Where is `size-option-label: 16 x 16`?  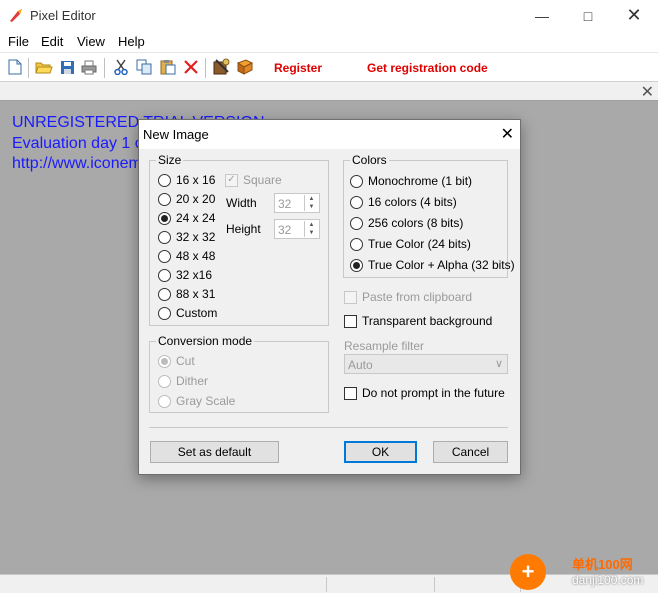 size-option-label: 16 x 16 is located at coordinates (196, 180).